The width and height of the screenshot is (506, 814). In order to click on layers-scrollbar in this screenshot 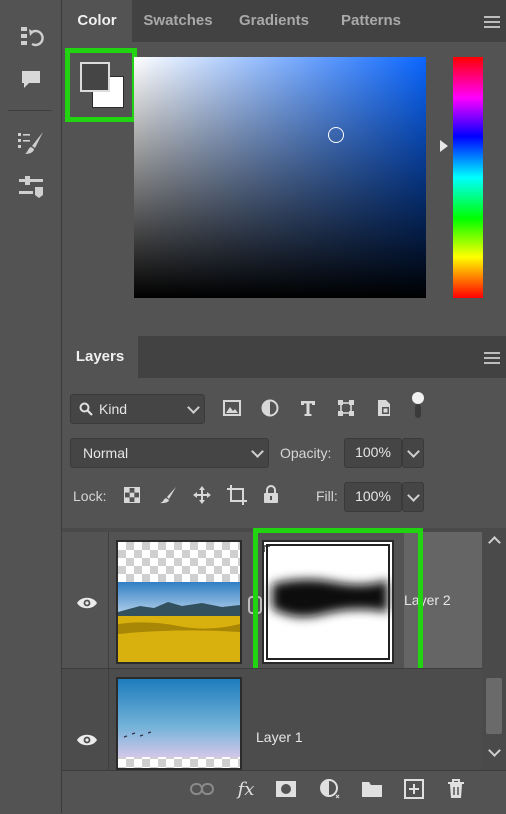, I will do `click(494, 649)`.